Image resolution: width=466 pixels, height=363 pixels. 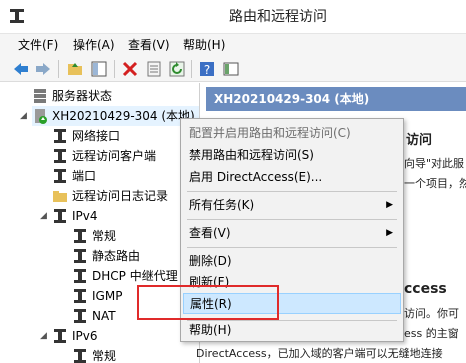 What do you see at coordinates (130, 69) in the screenshot?
I see `delete-icon` at bounding box center [130, 69].